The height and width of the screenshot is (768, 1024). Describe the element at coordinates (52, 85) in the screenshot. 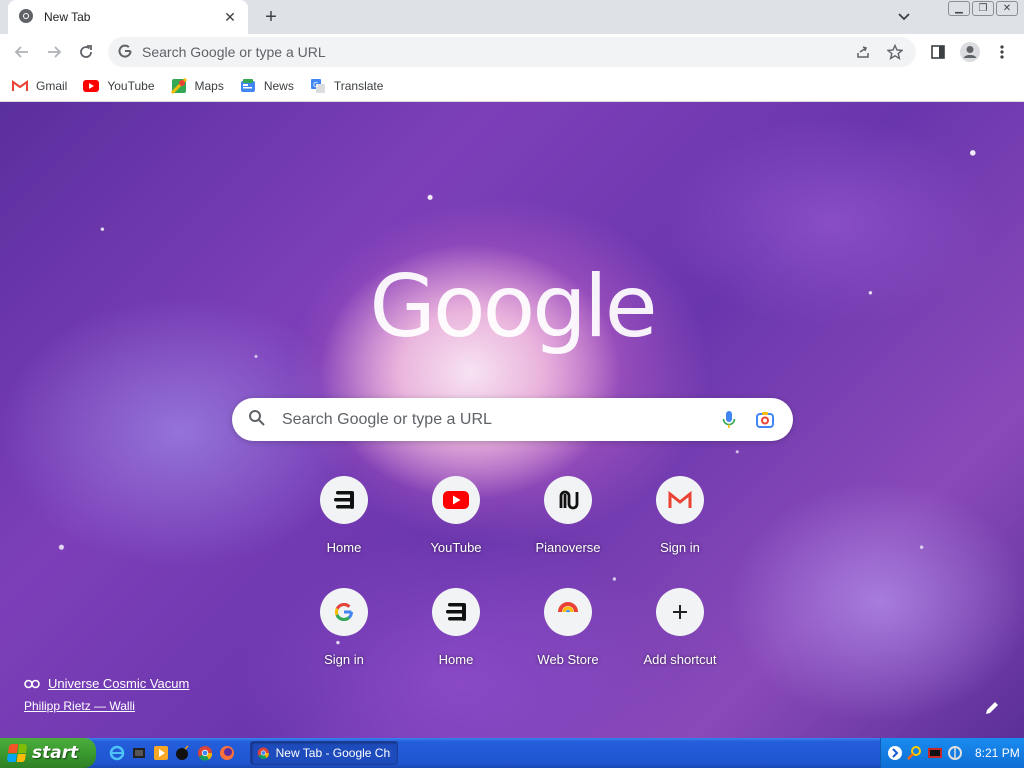

I see `bookmark-label: Gmail` at that location.